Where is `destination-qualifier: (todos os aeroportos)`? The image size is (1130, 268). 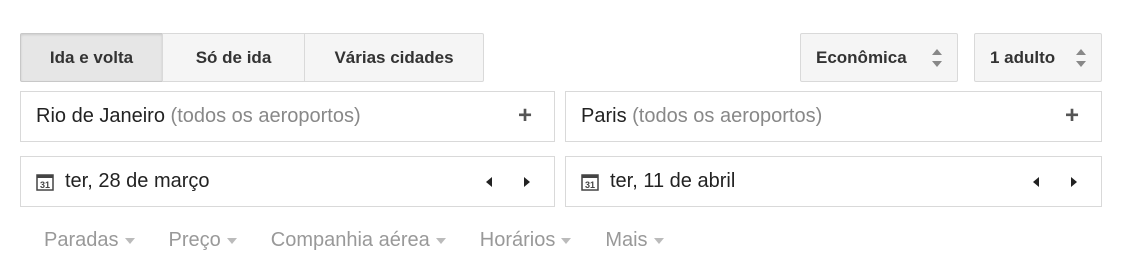
destination-qualifier: (todos os aeroportos) is located at coordinates (727, 116).